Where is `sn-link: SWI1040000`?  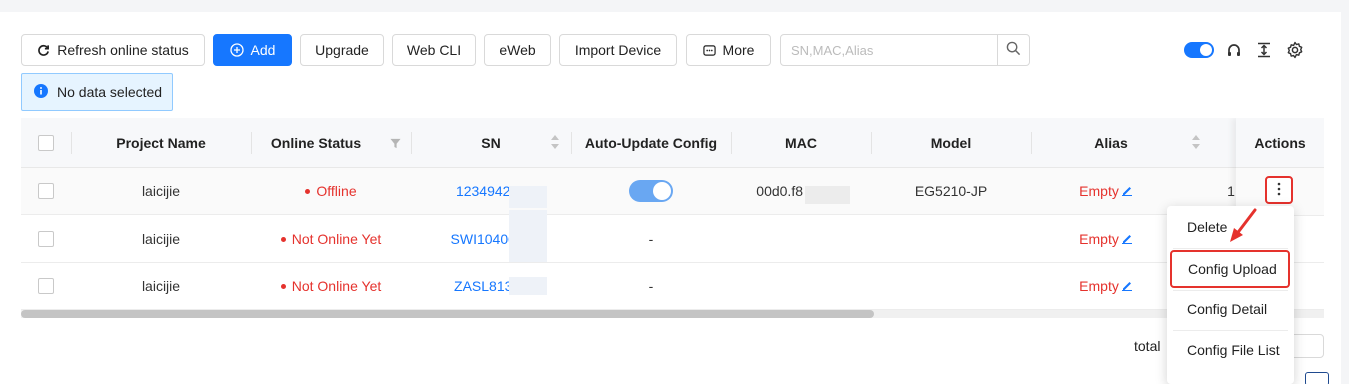
sn-link: SWI1040000 is located at coordinates (491, 239).